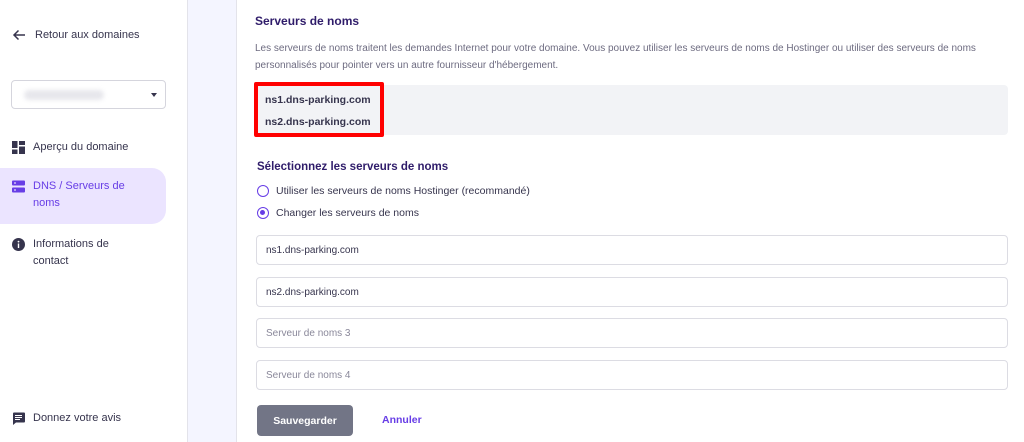 This screenshot has width=1024, height=442. What do you see at coordinates (71, 252) in the screenshot?
I see `sidebar-item-label: Informations de contact` at bounding box center [71, 252].